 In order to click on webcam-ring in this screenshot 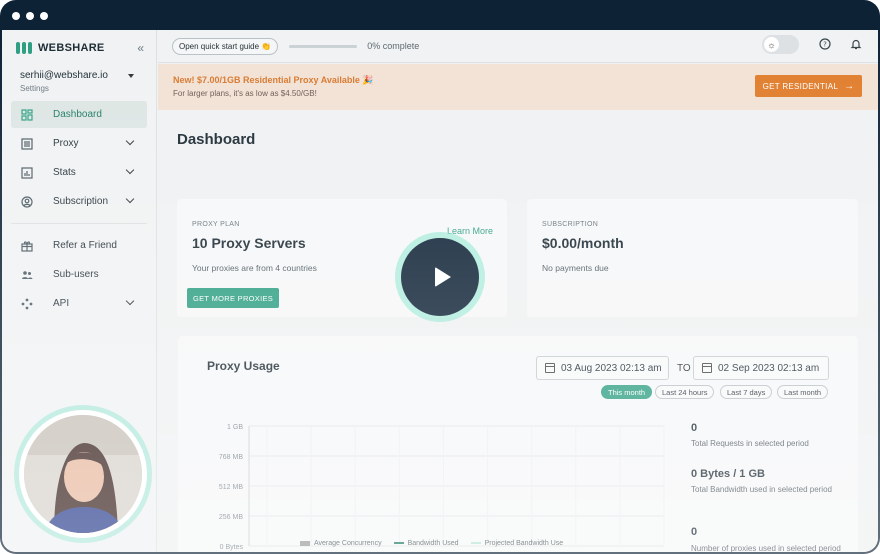, I will do `click(83, 474)`.